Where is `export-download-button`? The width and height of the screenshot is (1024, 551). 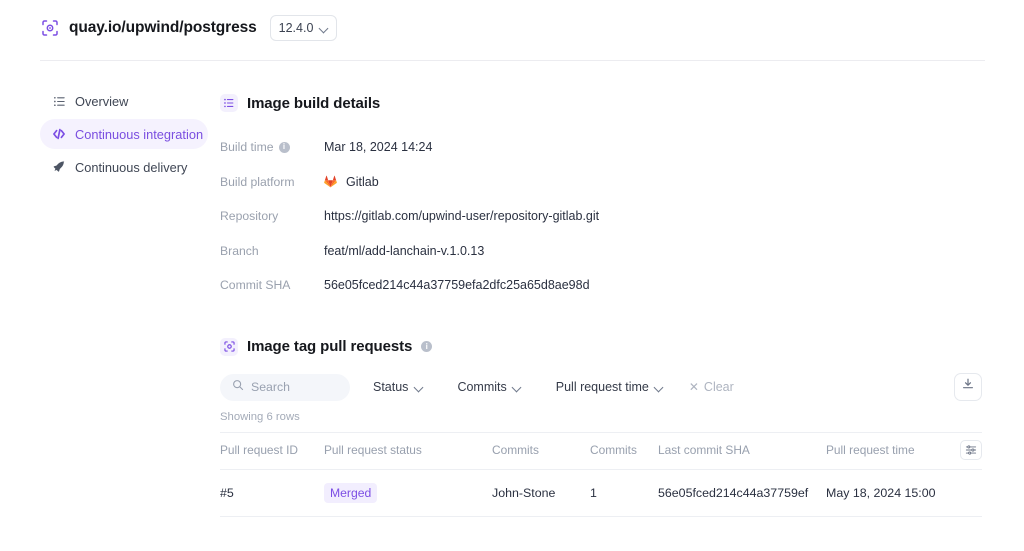 export-download-button is located at coordinates (968, 386).